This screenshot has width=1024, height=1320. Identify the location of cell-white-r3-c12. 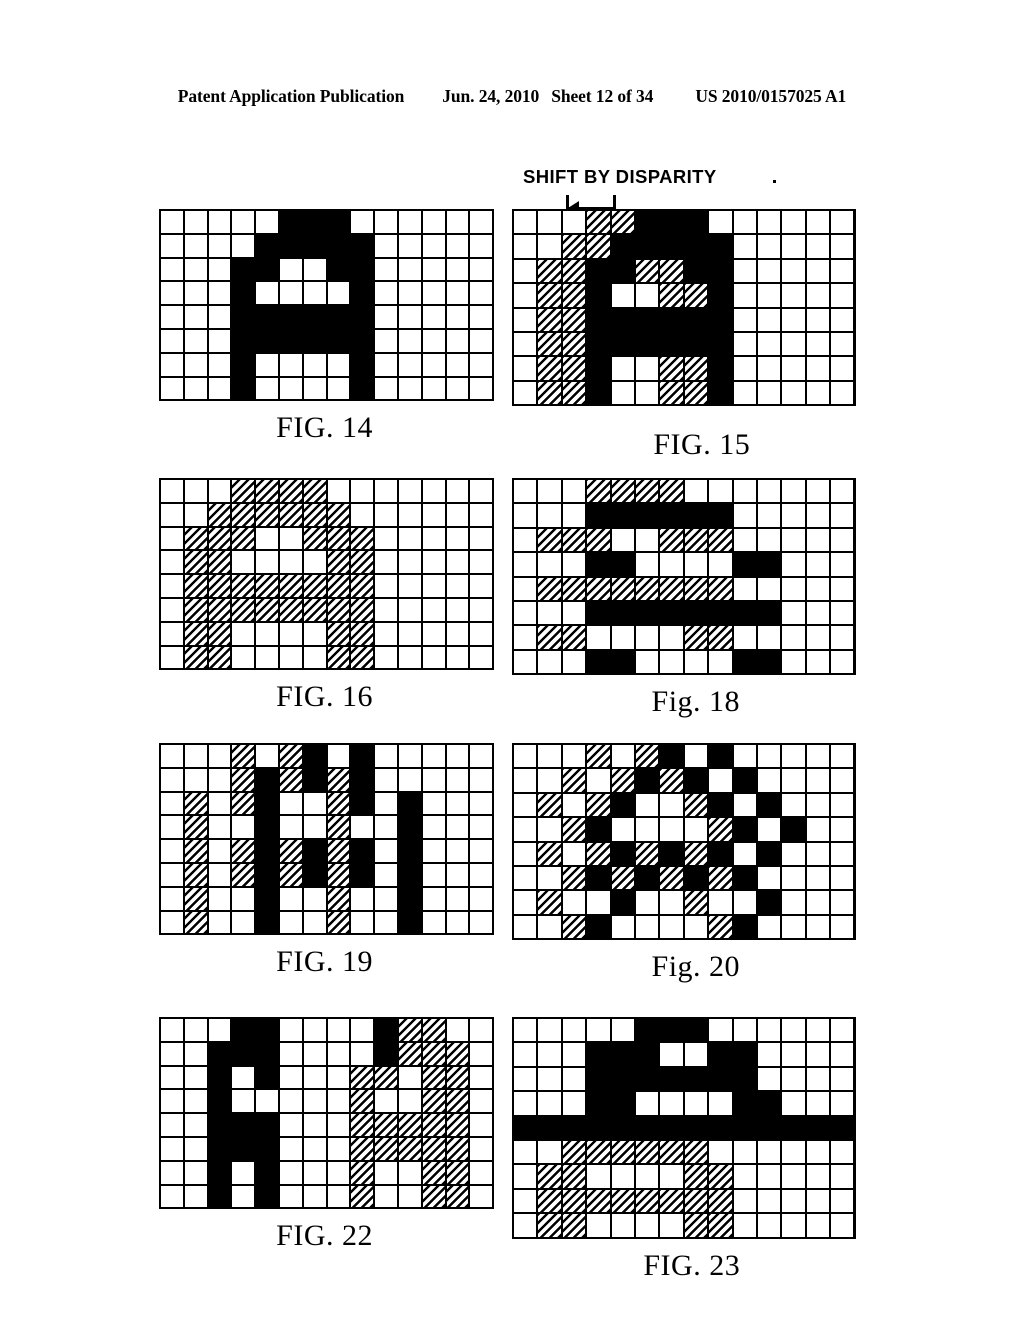
(818, 295).